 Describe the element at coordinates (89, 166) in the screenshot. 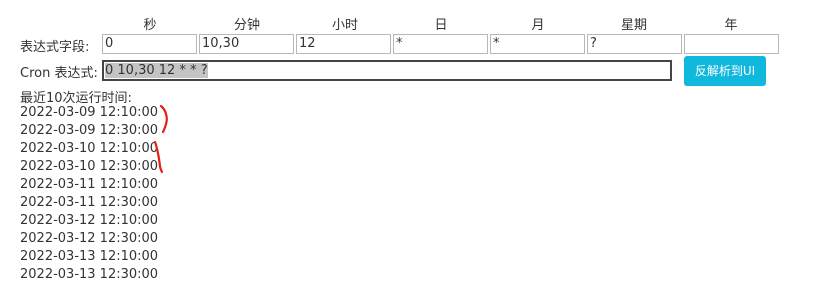

I see `run-time-item: 2022-03-10 12:30:00` at that location.